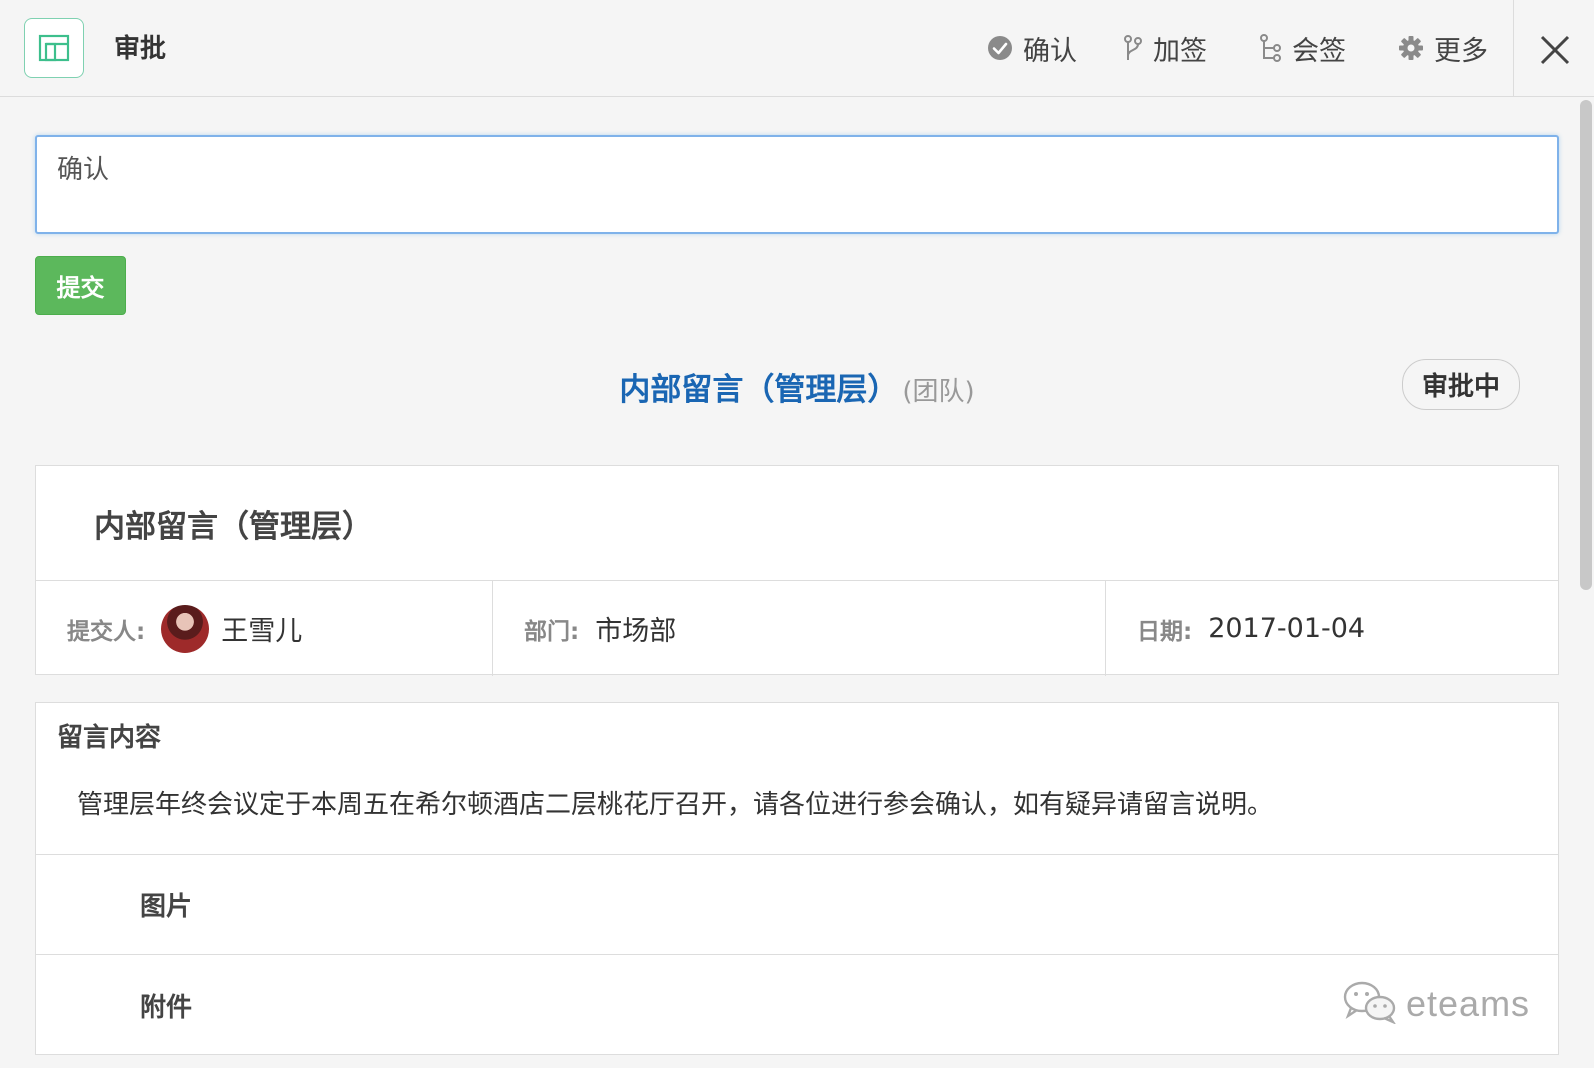 Image resolution: width=1594 pixels, height=1068 pixels. I want to click on department-label: 部门:, so click(552, 631).